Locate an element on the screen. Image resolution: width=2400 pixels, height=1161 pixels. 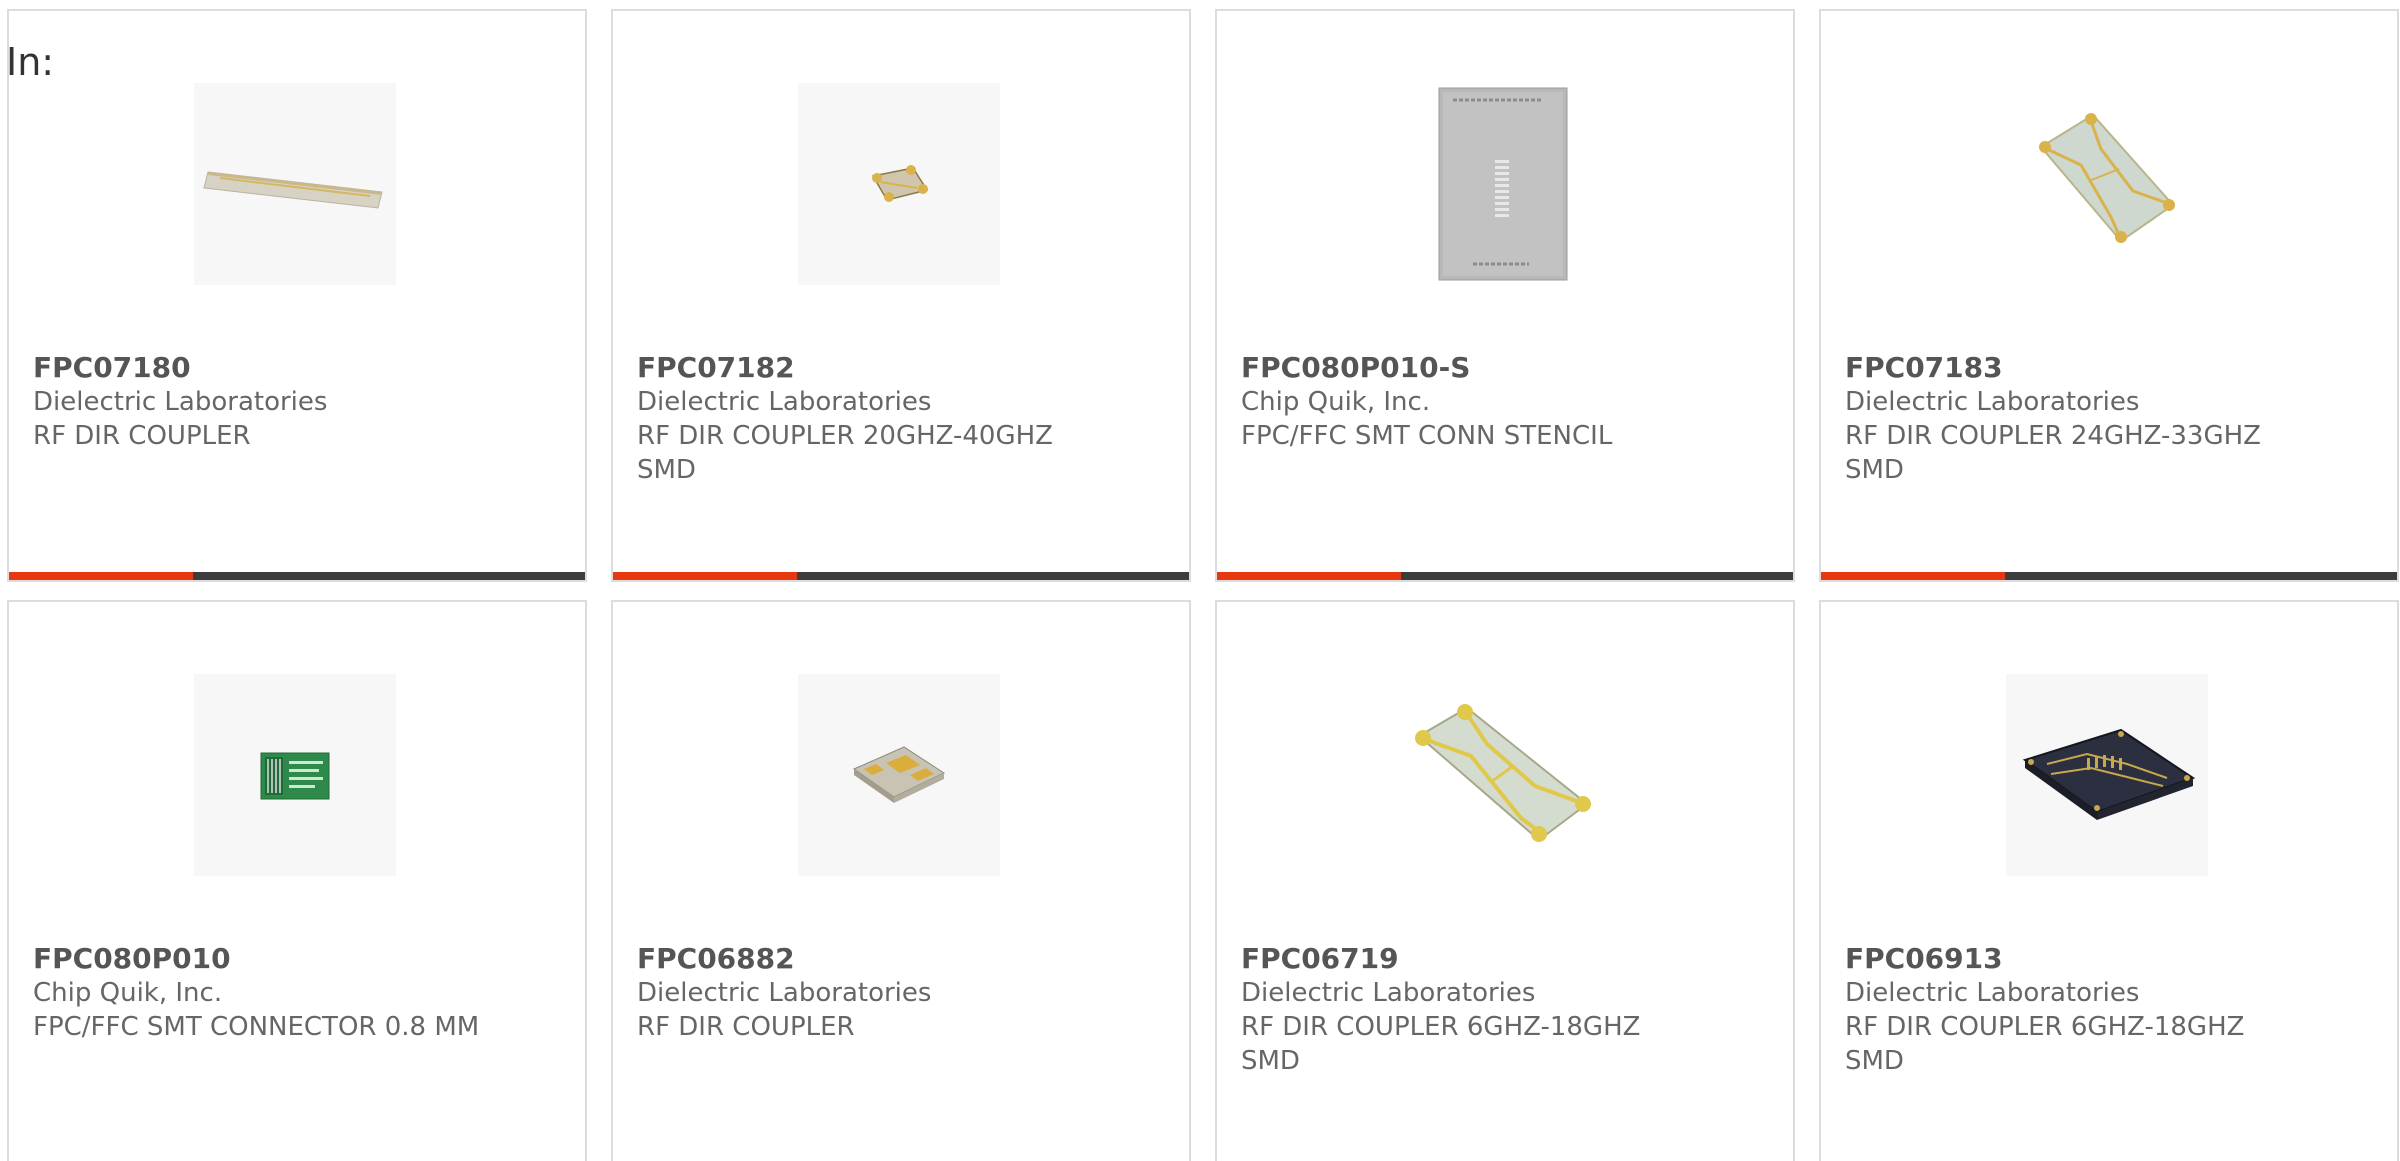
part-number-link: FPC07183 is located at coordinates (2075, 368).